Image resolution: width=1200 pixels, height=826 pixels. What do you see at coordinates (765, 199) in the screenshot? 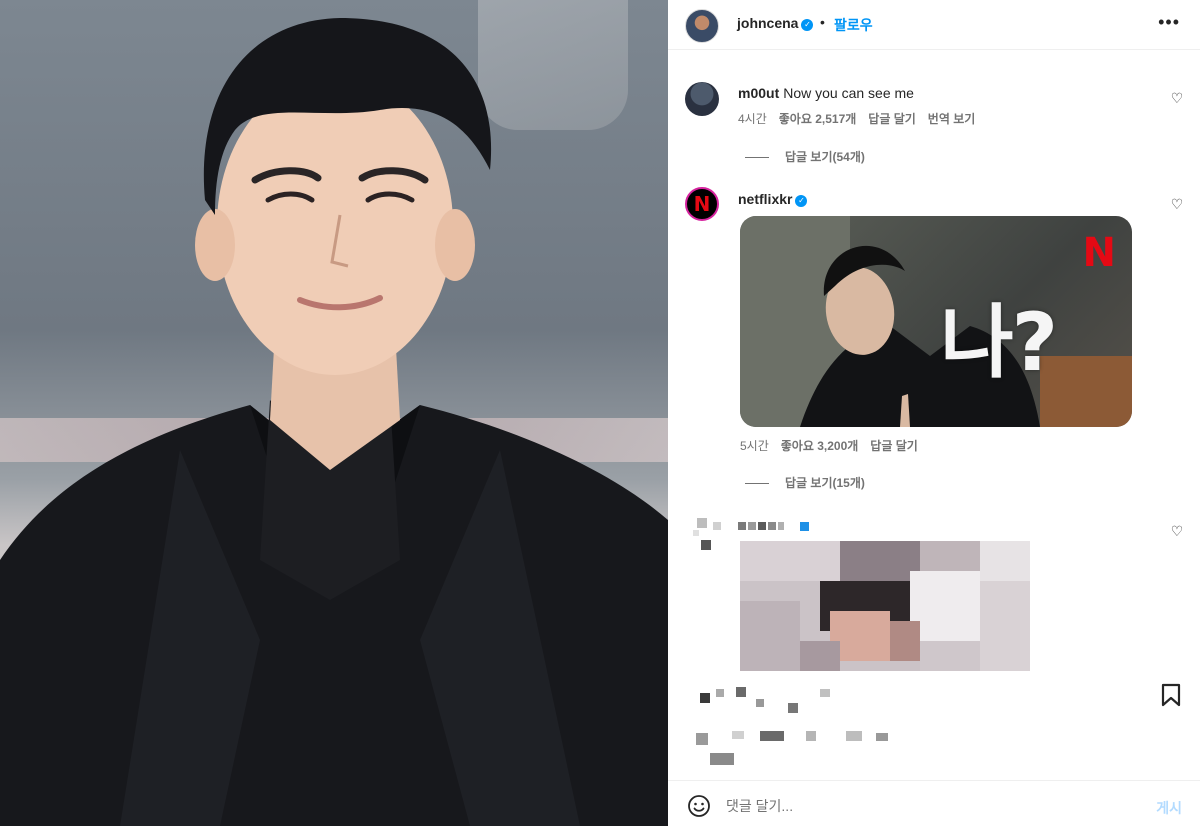
I see `comment-username: netflixkr` at bounding box center [765, 199].